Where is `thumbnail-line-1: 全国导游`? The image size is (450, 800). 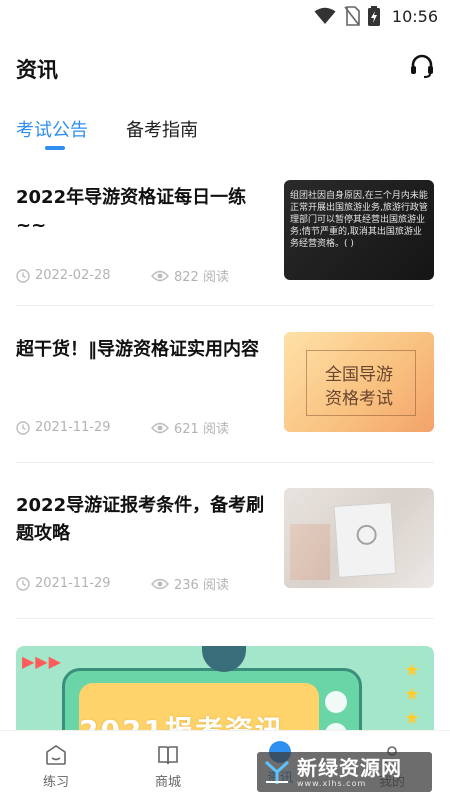
thumbnail-line-1: 全国导游 is located at coordinates (359, 375).